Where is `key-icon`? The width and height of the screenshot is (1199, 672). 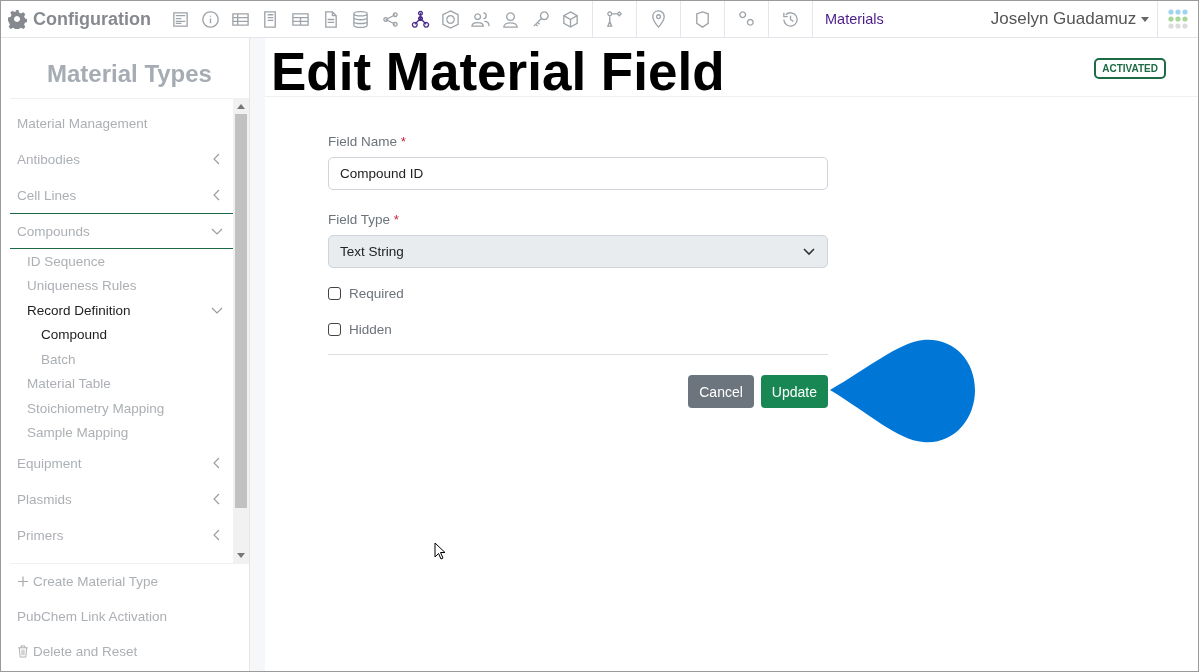
key-icon is located at coordinates (540, 19).